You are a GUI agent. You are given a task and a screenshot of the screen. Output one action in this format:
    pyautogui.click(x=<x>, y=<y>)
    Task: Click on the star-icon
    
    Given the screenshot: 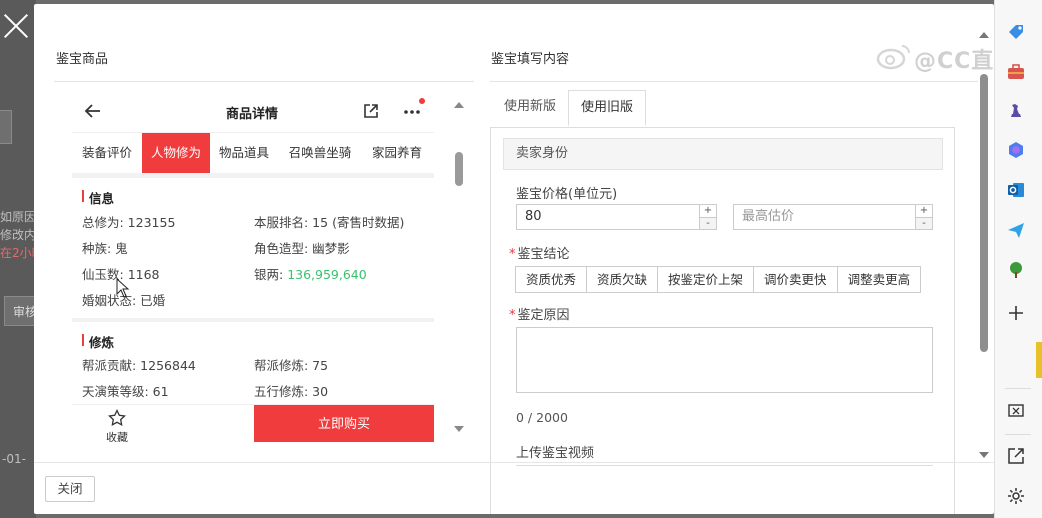 What is the action you would take?
    pyautogui.click(x=117, y=418)
    